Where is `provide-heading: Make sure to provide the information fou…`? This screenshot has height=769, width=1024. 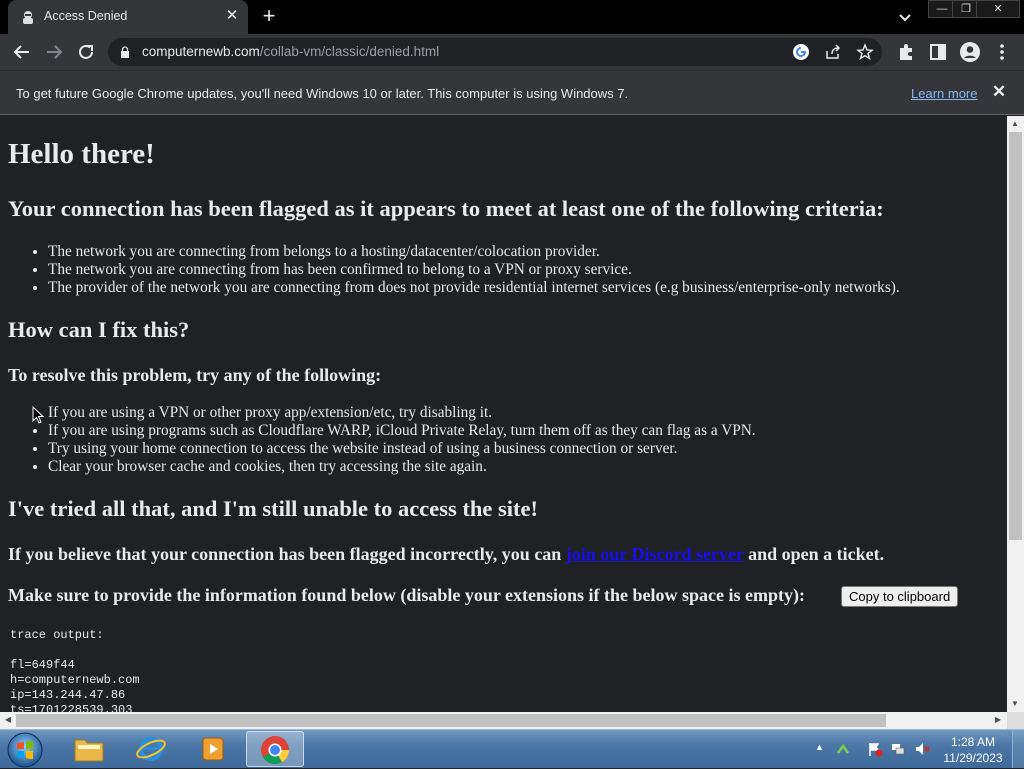
provide-heading: Make sure to provide the information fou… is located at coordinates (407, 595).